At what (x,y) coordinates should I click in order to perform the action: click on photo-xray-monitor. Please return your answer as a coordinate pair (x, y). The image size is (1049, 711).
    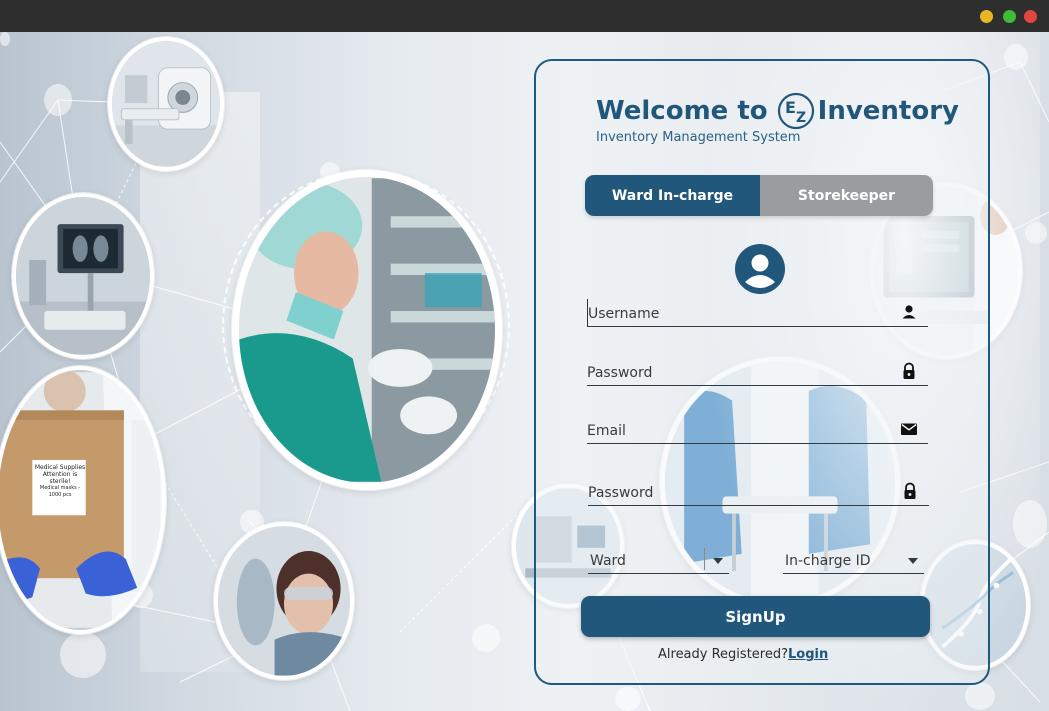
    Looking at the image, I should click on (83, 276).